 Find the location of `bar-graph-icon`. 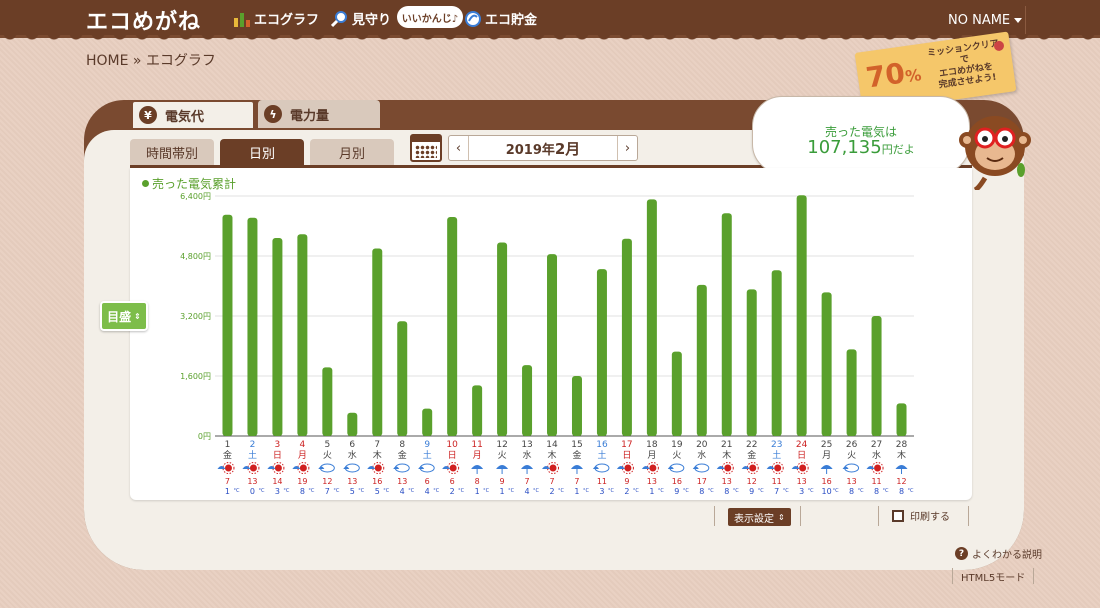

bar-graph-icon is located at coordinates (242, 19).